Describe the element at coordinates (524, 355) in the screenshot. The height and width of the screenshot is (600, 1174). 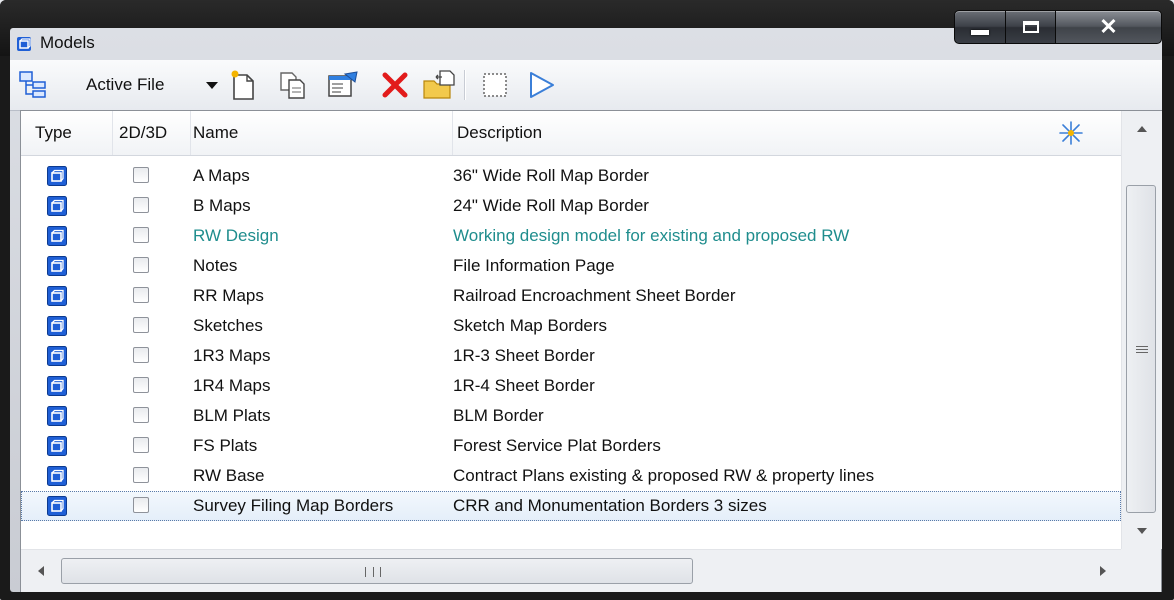
I see `model-description: 1R-3 Sheet Border` at that location.